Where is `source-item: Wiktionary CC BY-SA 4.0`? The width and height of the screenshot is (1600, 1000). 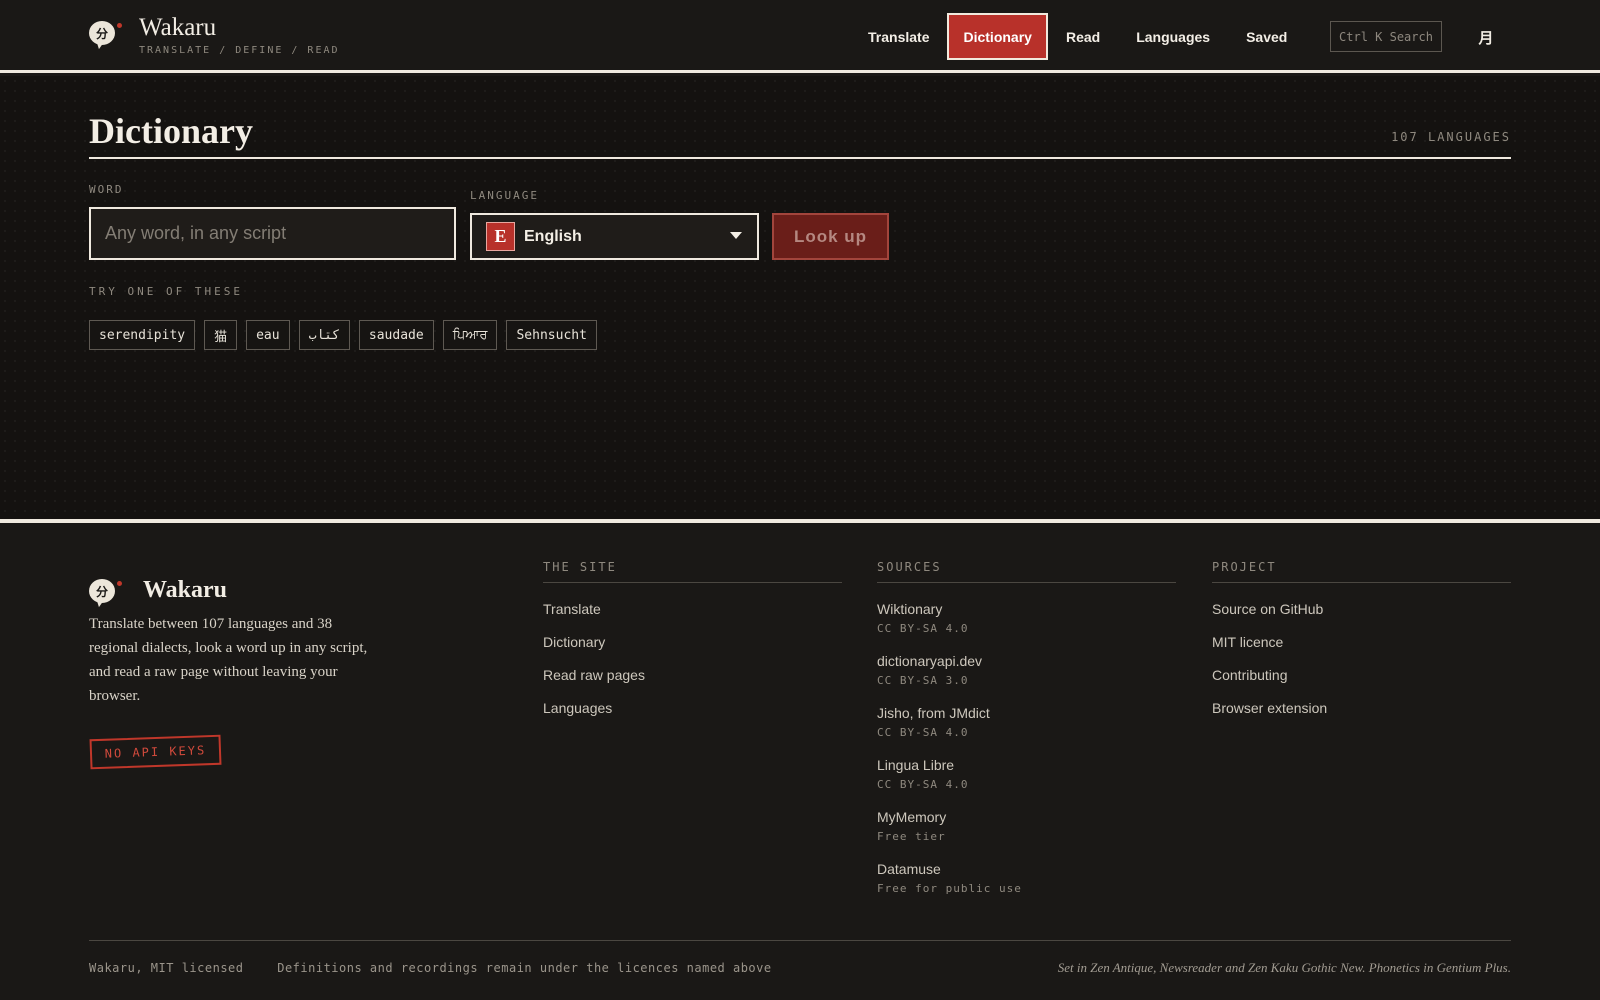
source-item: Wiktionary CC BY-SA 4.0 is located at coordinates (1026, 618).